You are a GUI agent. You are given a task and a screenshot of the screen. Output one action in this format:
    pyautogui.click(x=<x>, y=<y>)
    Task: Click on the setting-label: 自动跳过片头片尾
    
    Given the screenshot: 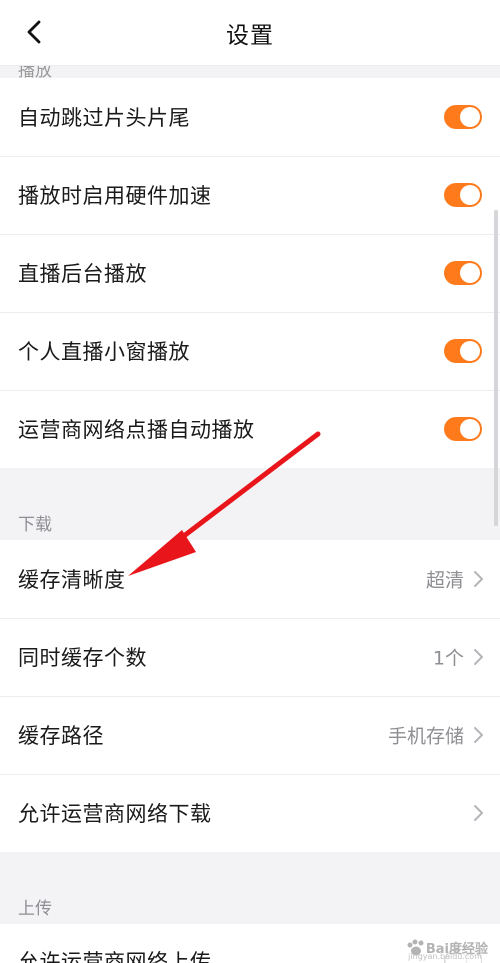 What is the action you would take?
    pyautogui.click(x=104, y=118)
    